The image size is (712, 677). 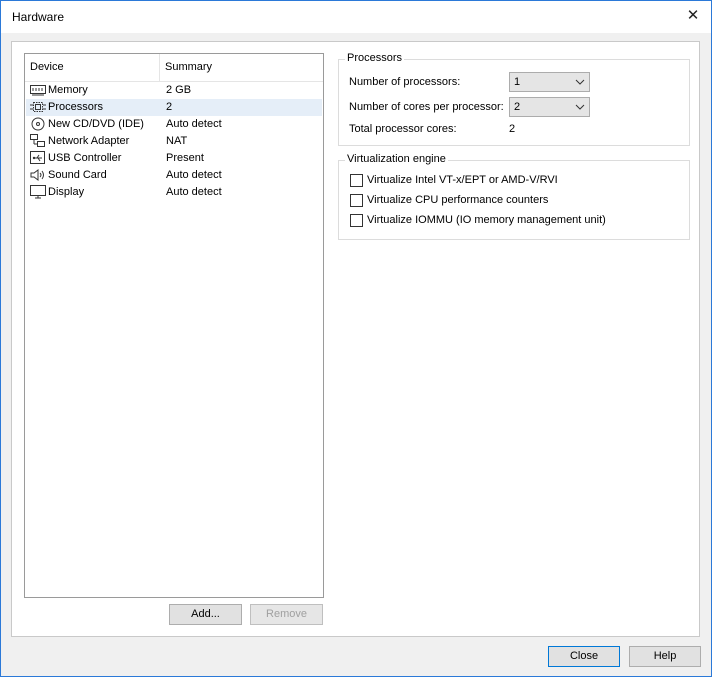 What do you see at coordinates (38, 124) in the screenshot?
I see `cd-dvd-icon` at bounding box center [38, 124].